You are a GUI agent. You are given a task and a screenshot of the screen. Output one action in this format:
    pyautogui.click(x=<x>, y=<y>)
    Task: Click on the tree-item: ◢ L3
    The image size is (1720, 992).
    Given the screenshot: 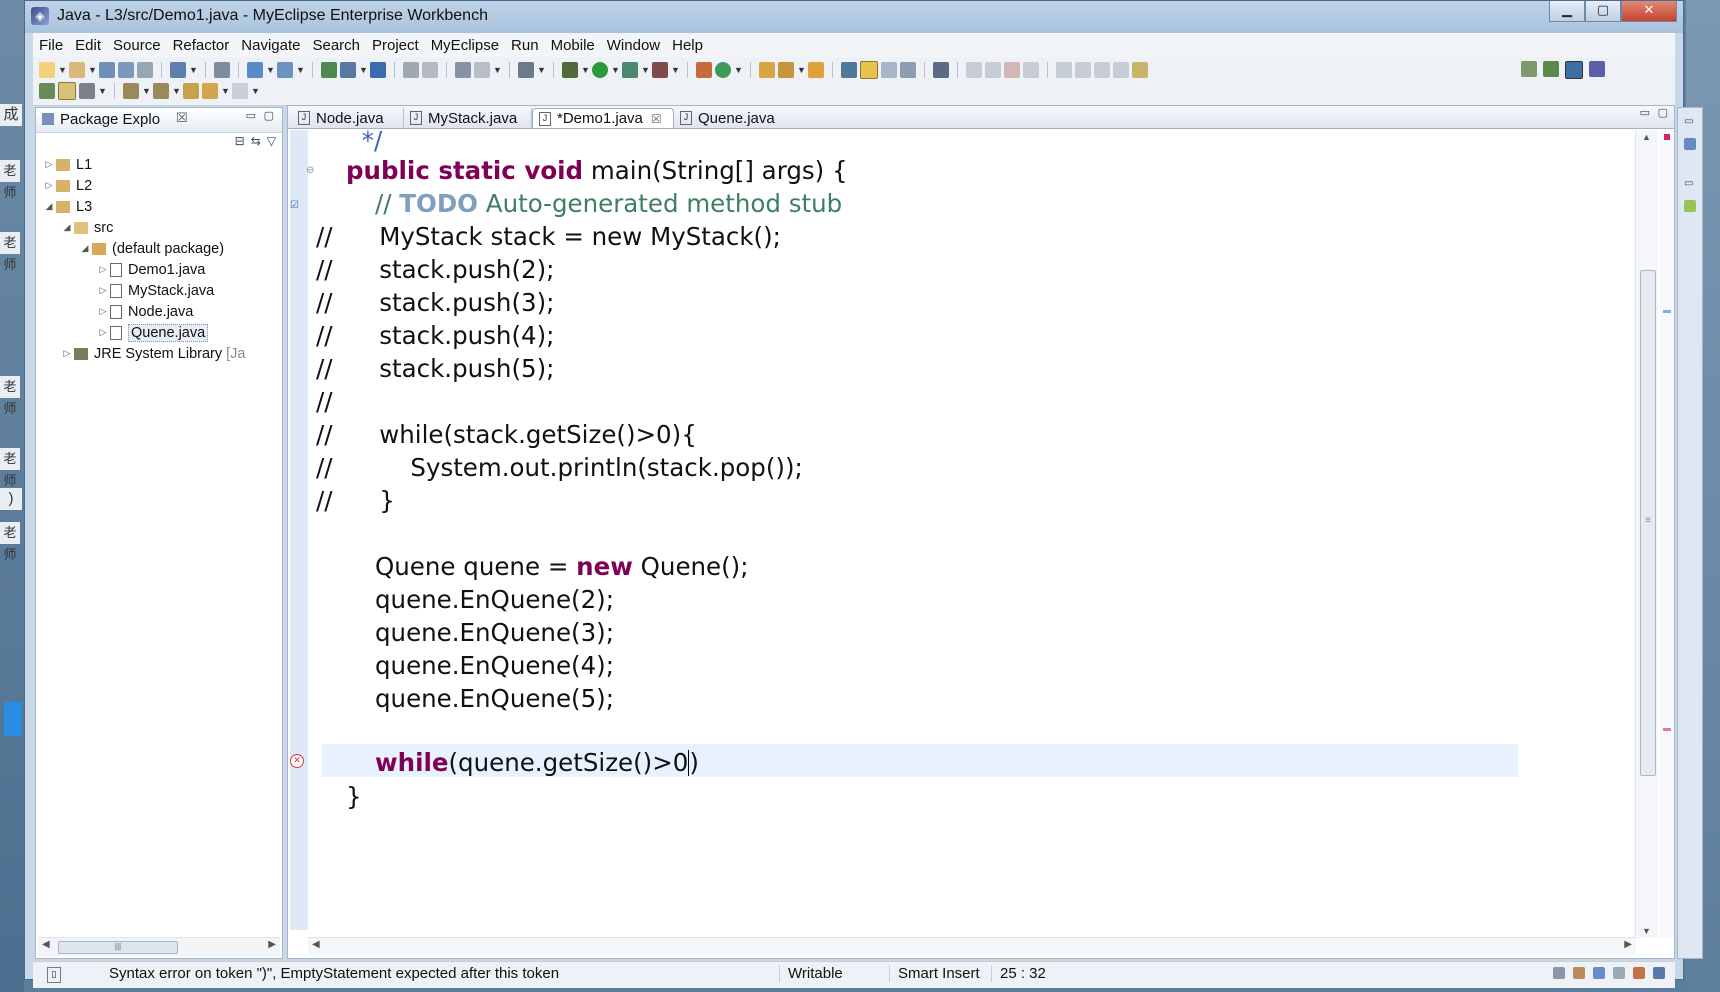 What is the action you would take?
    pyautogui.click(x=67, y=206)
    